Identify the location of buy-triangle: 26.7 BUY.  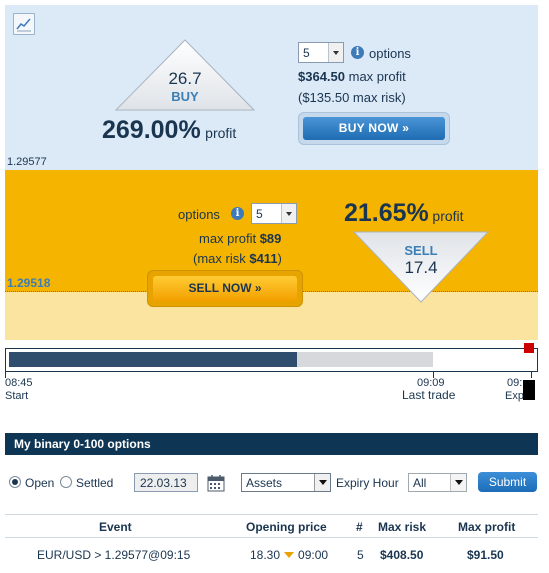
(185, 75).